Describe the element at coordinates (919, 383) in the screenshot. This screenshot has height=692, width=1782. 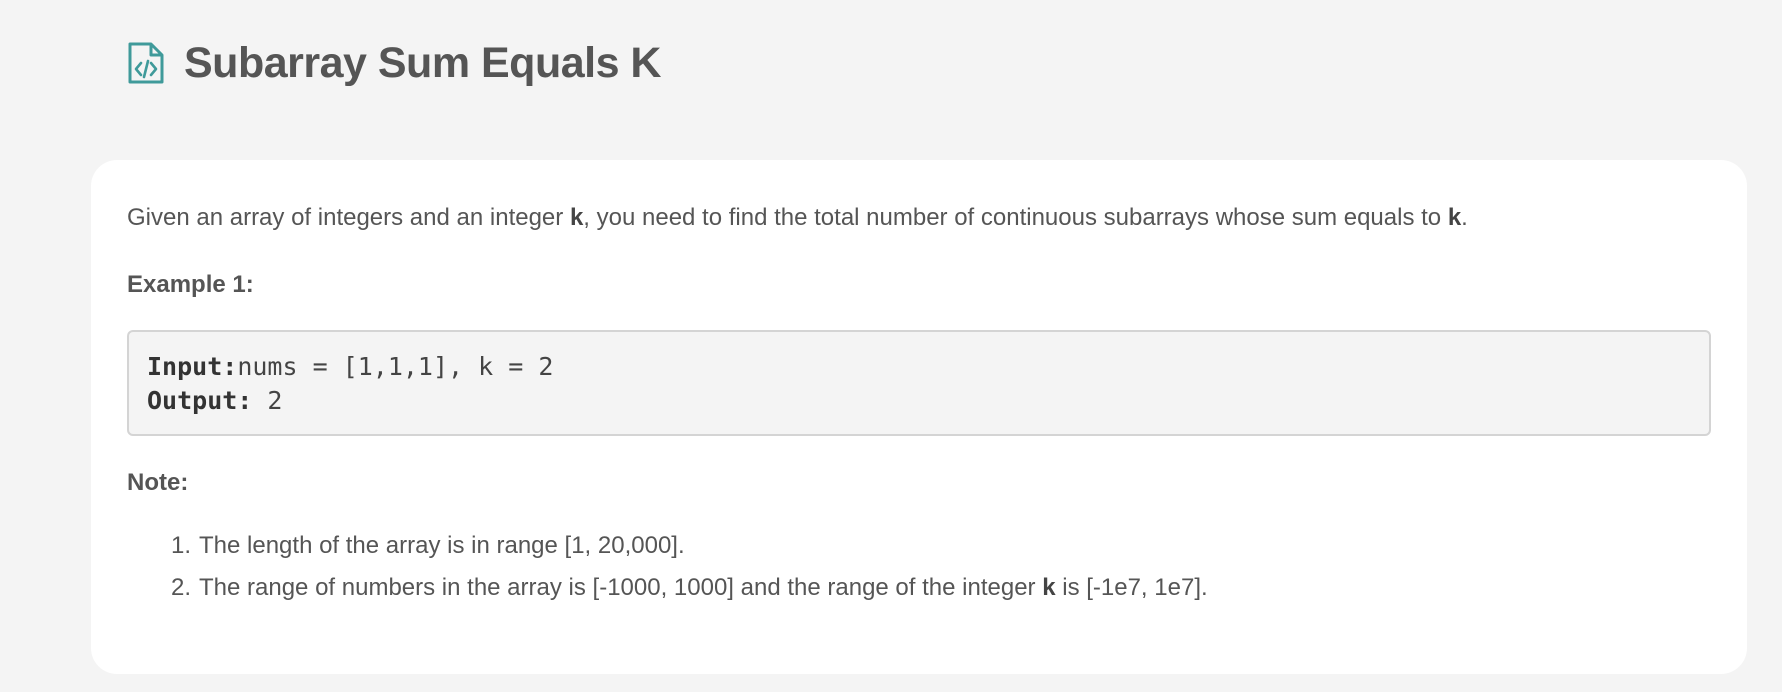
I see `example-code-block: Input:nums = [1,1,1], k = 2 Output: 2` at that location.